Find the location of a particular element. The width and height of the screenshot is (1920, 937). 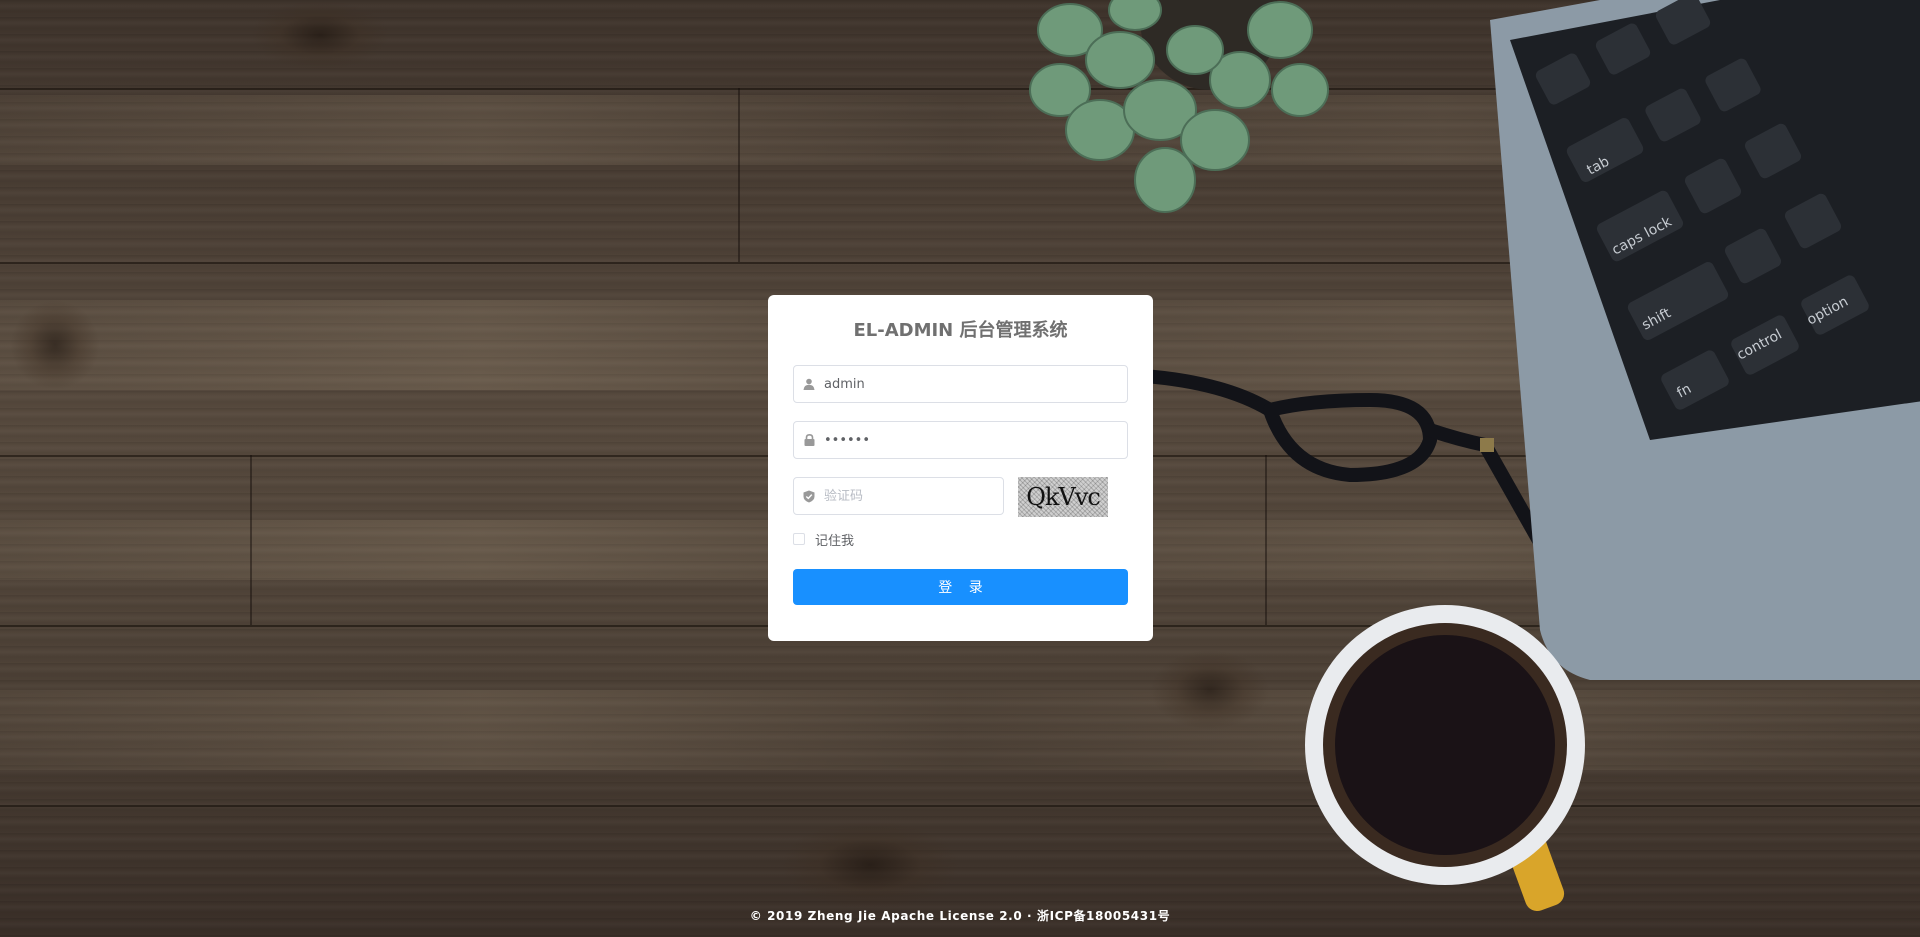

login-title: EL-ADMIN 后台管理系统 is located at coordinates (960, 330).